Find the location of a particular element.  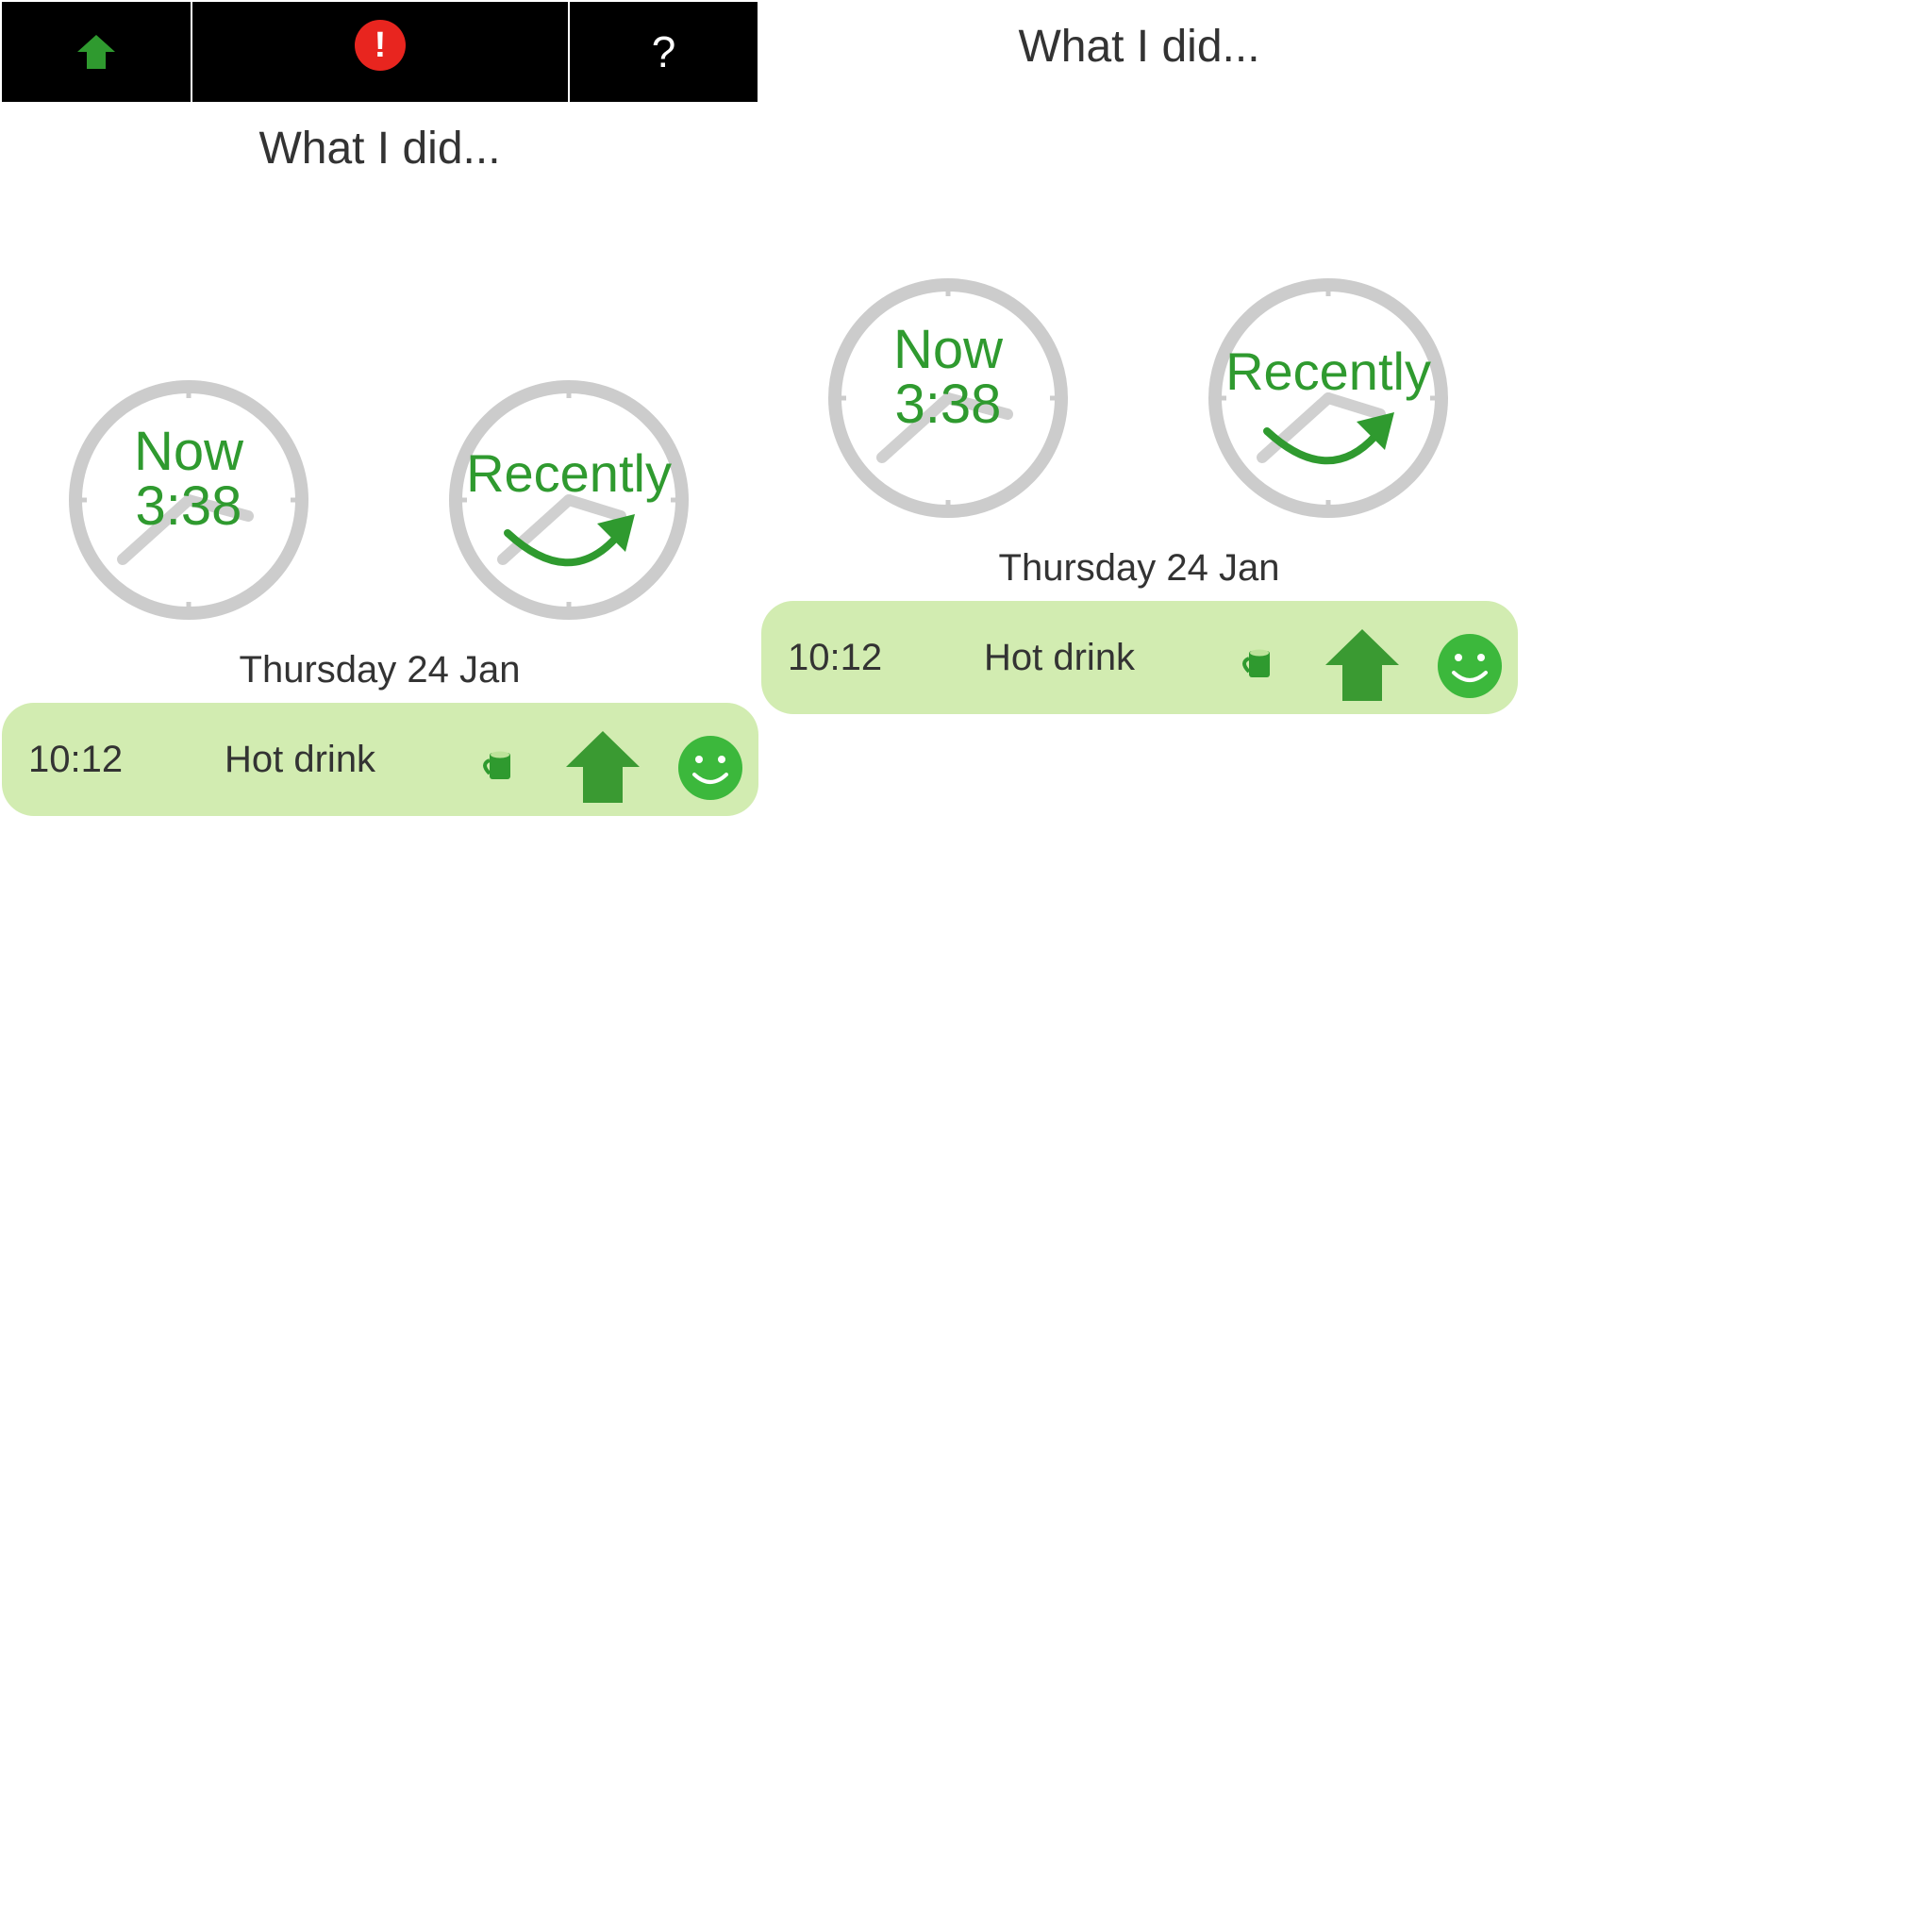

toolbar: ! ? is located at coordinates (380, 52).